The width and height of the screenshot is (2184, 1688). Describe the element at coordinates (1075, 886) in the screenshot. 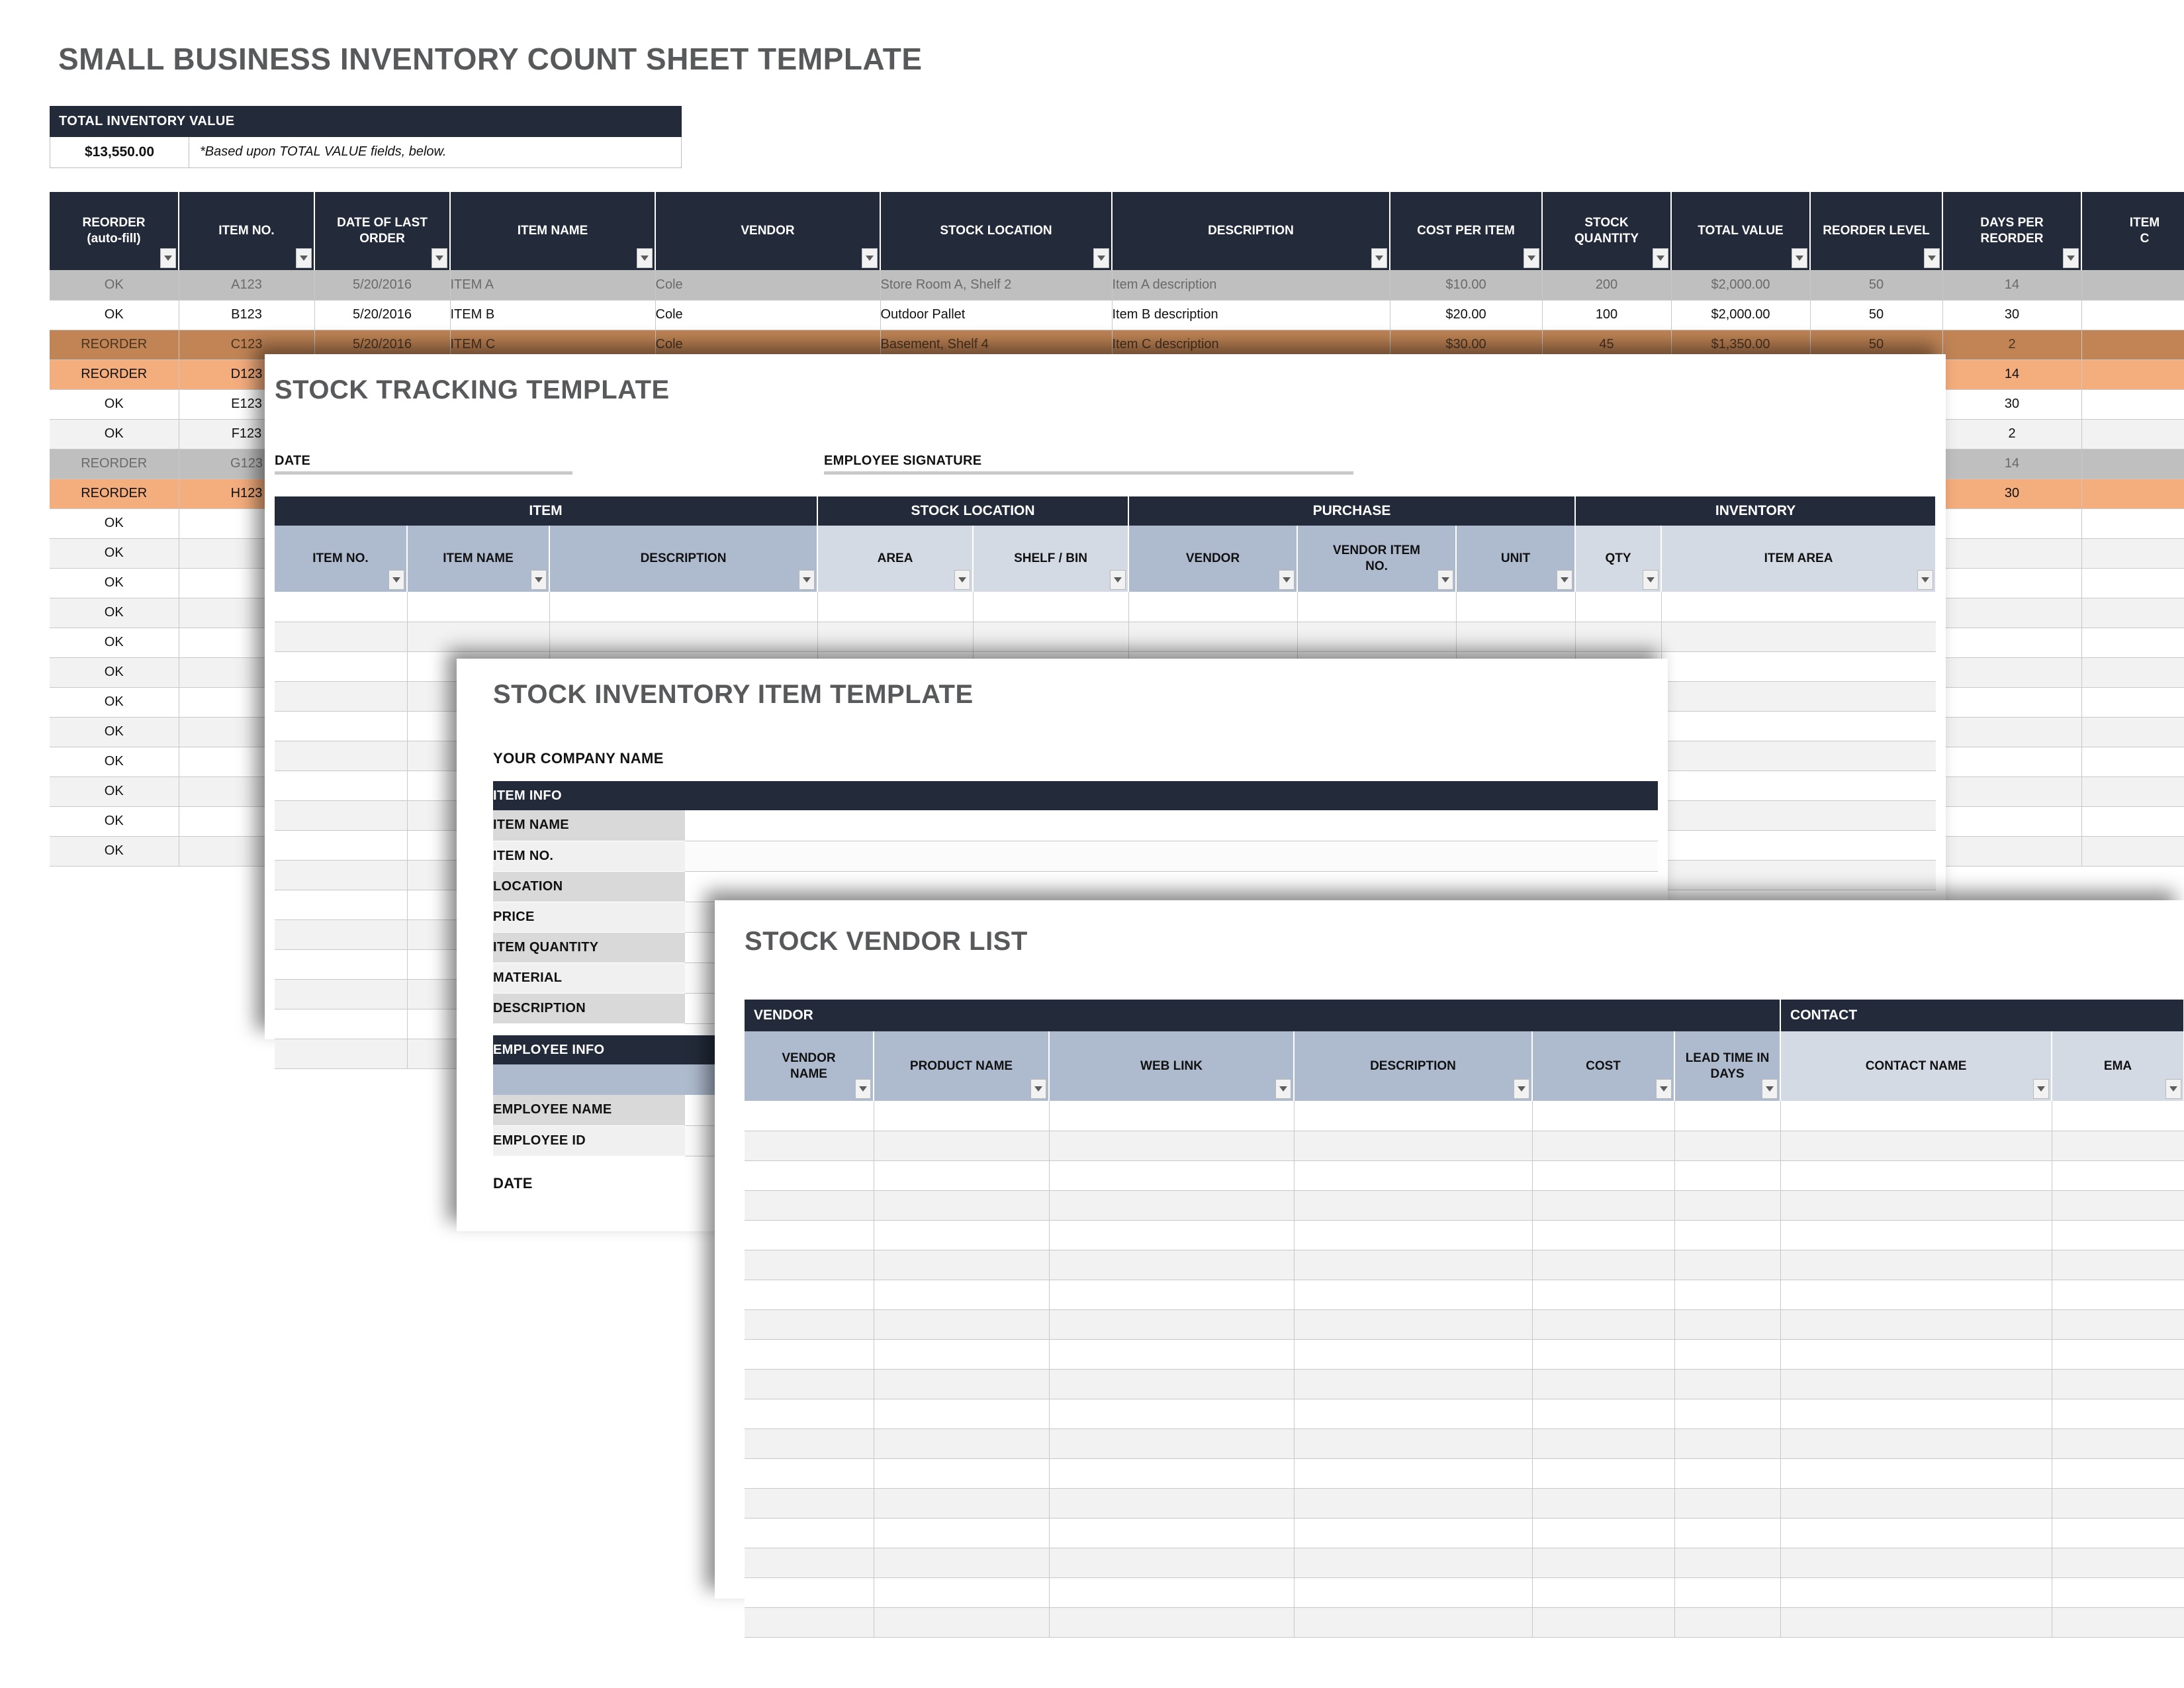

I see `item-info-row: LOCATION` at that location.